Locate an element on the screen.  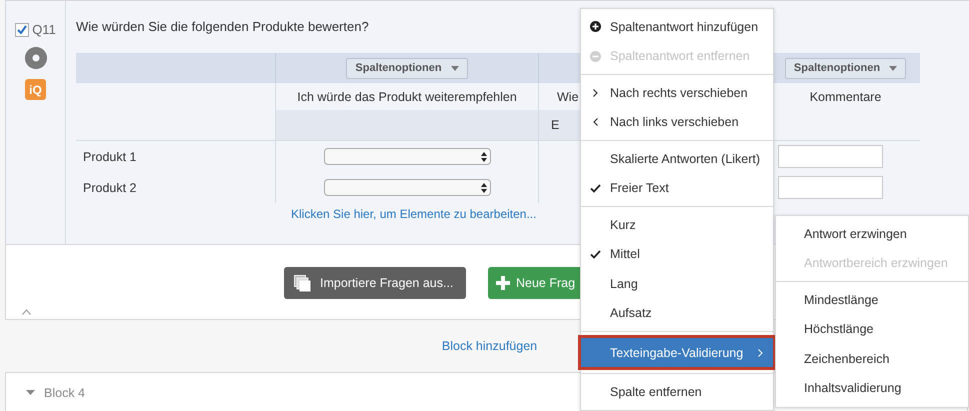
row-label: Produkt 1 is located at coordinates (110, 157).